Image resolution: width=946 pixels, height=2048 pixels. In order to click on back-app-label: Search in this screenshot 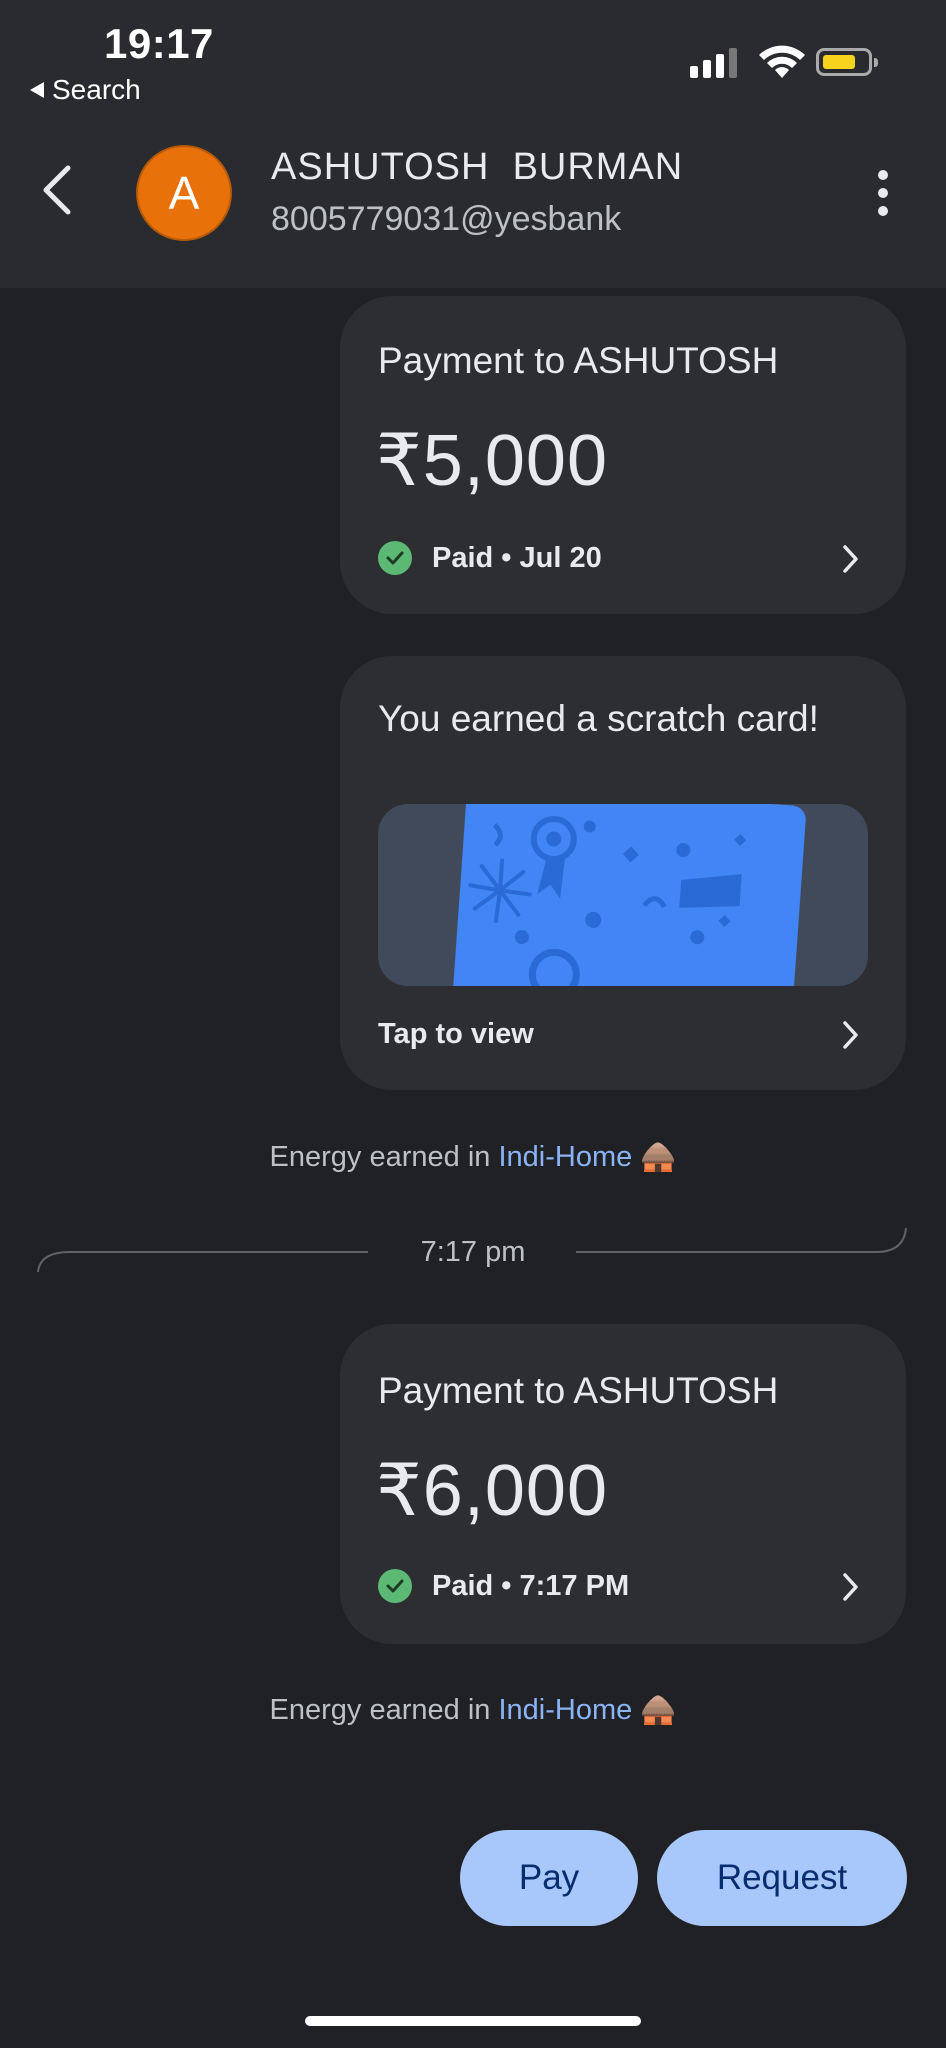, I will do `click(96, 89)`.